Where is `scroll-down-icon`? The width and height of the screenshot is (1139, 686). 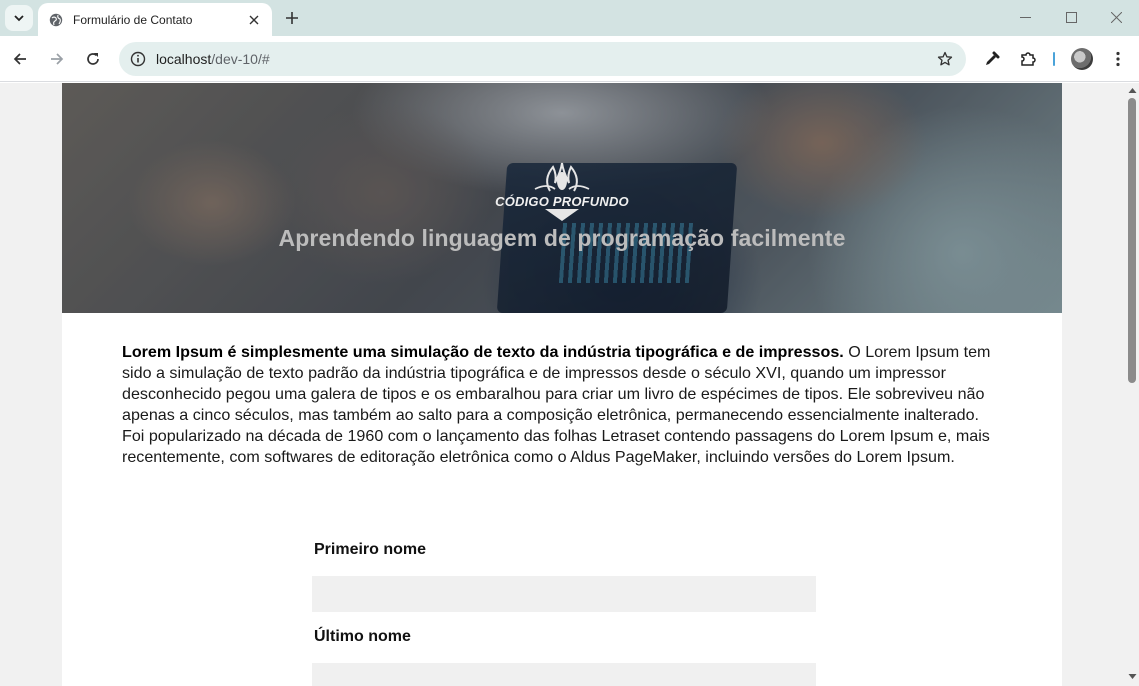 scroll-down-icon is located at coordinates (1132, 676).